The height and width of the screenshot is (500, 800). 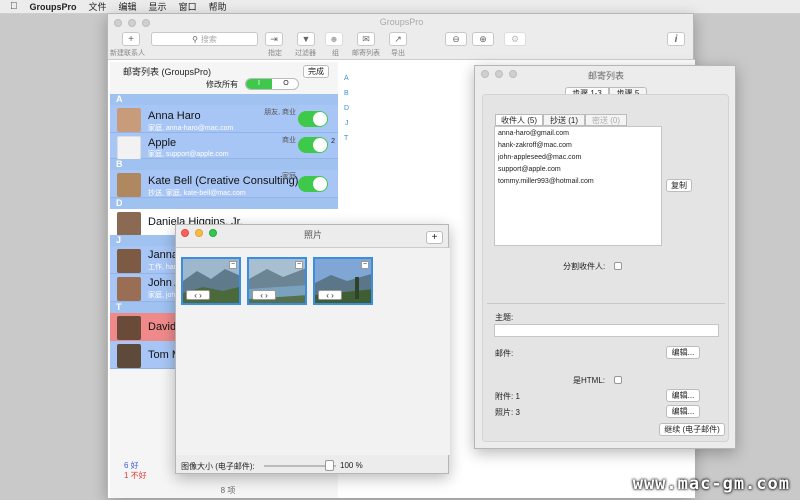 What do you see at coordinates (618, 266) in the screenshot?
I see `split-recipients-checkbox` at bounding box center [618, 266].